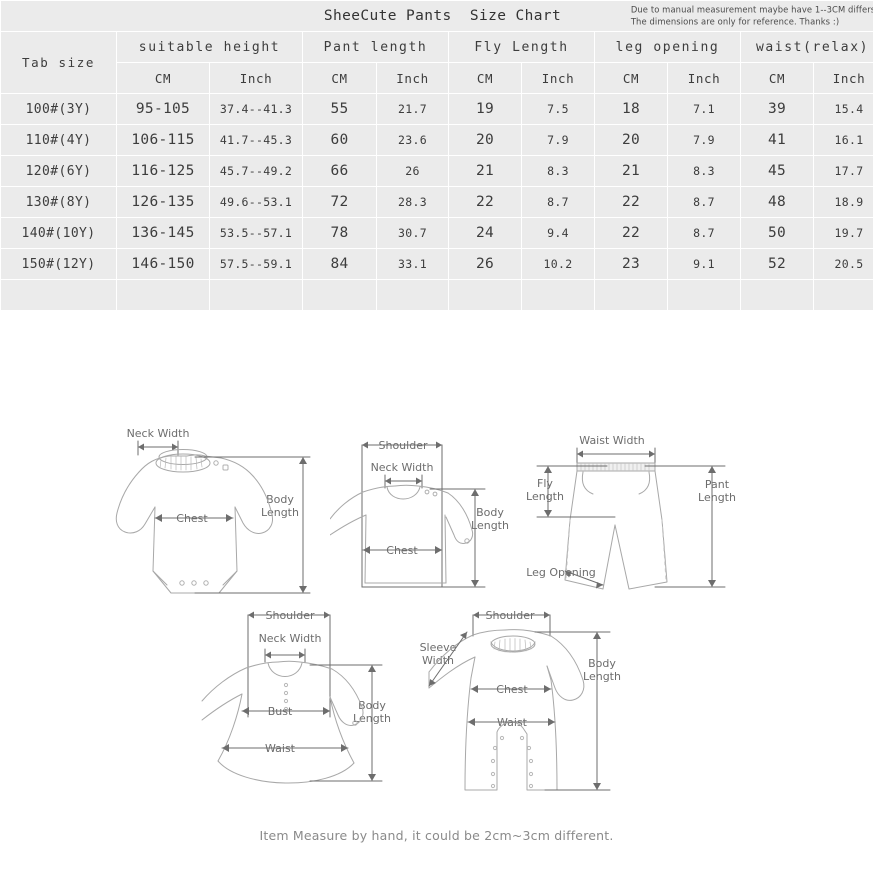 Image resolution: width=873 pixels, height=872 pixels. Describe the element at coordinates (58, 109) in the screenshot. I see `row-size-label: 100#(3Y)` at that location.